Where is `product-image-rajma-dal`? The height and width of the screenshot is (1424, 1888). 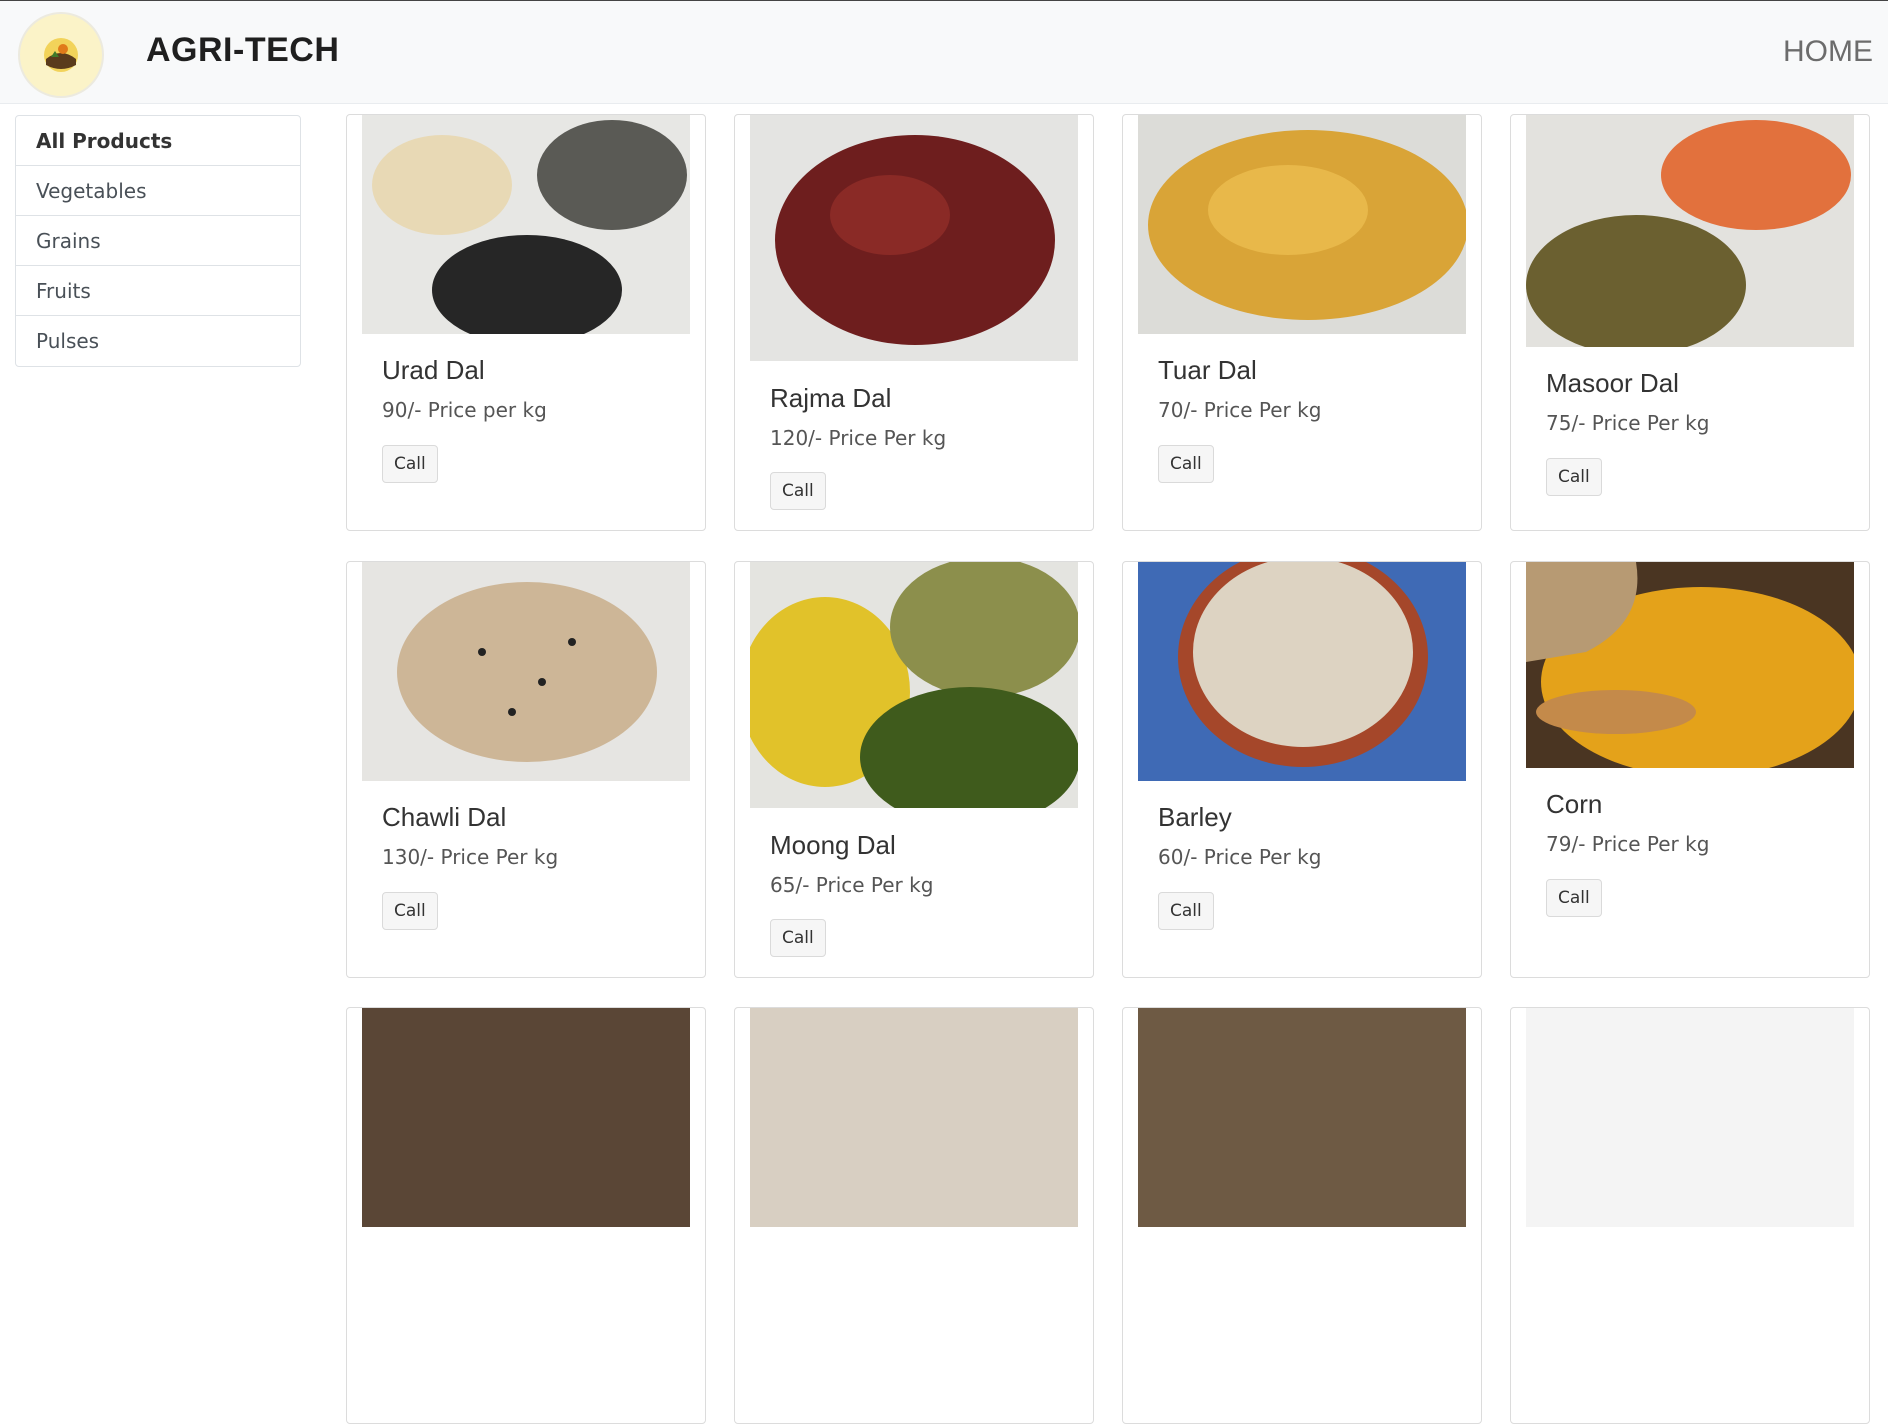
product-image-rajma-dal is located at coordinates (914, 238).